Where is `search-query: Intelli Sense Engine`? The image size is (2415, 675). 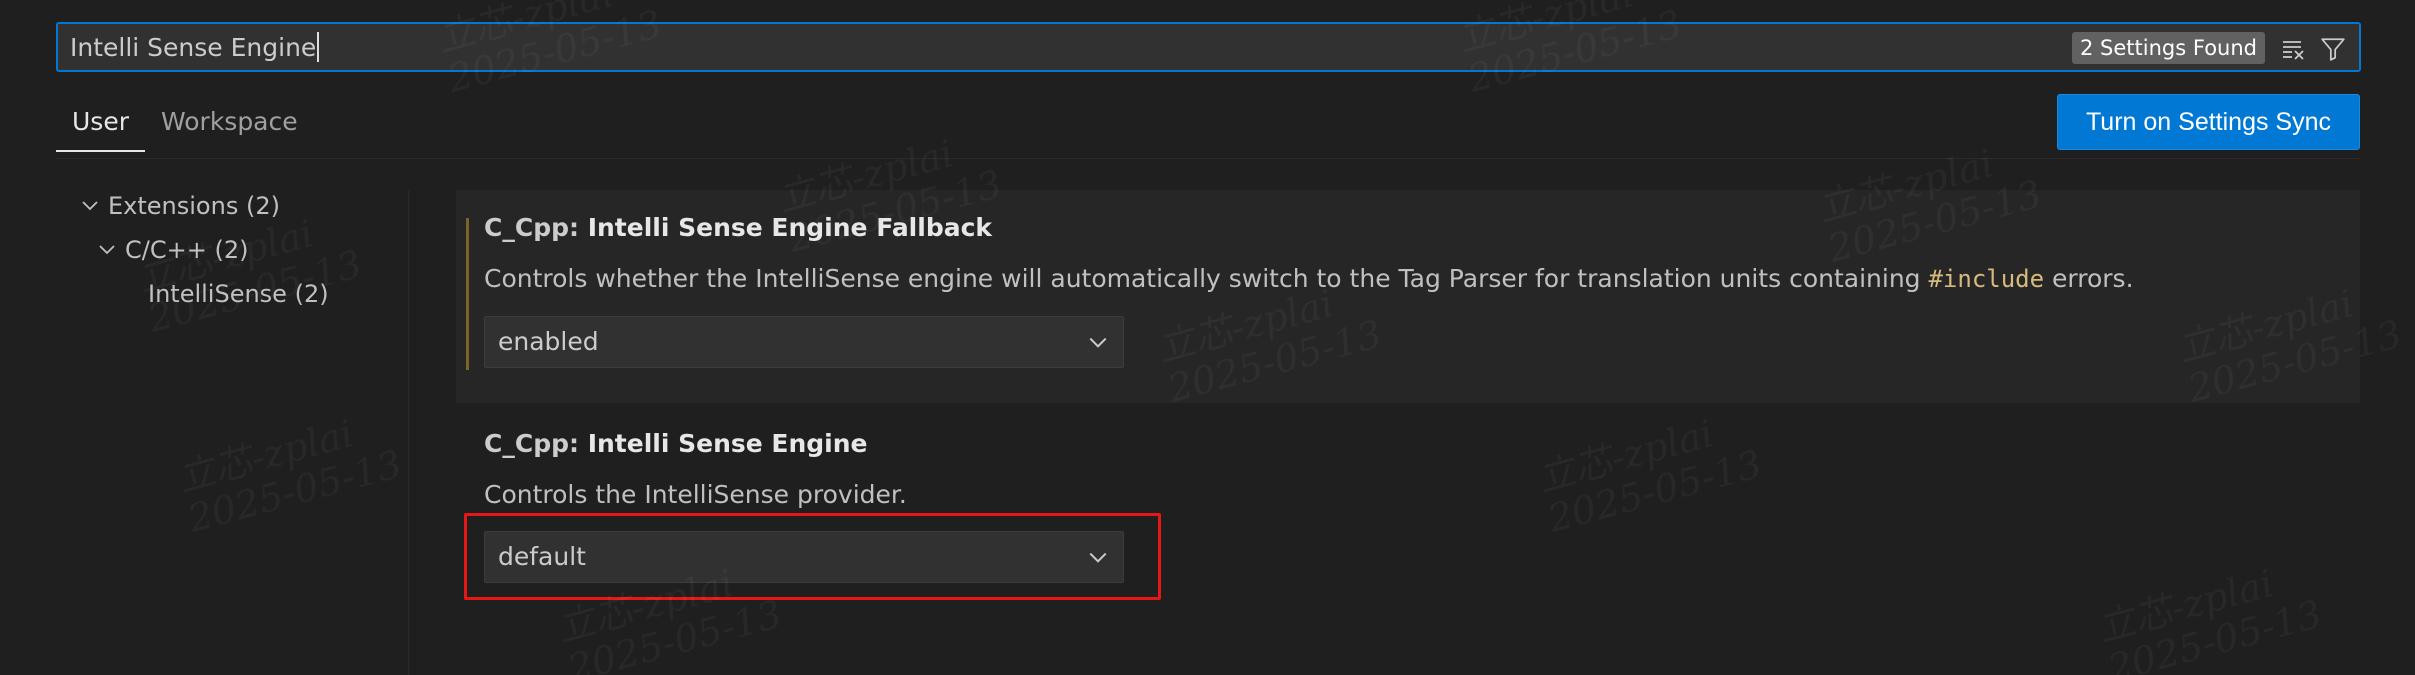
search-query: Intelli Sense Engine is located at coordinates (193, 47).